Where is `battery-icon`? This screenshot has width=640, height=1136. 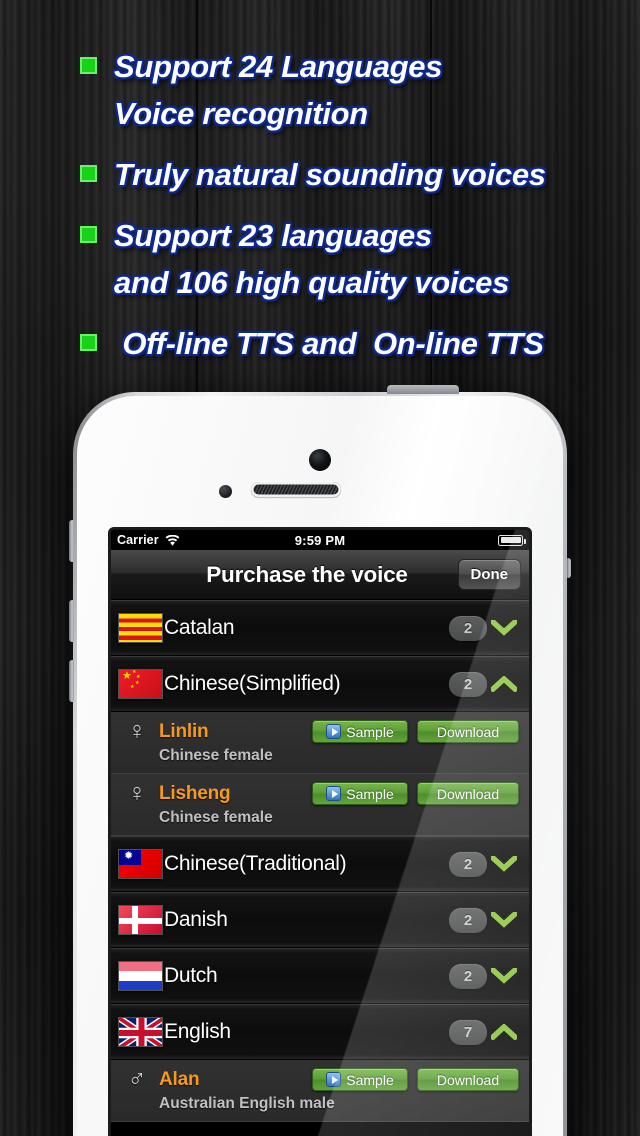
battery-icon is located at coordinates (512, 540).